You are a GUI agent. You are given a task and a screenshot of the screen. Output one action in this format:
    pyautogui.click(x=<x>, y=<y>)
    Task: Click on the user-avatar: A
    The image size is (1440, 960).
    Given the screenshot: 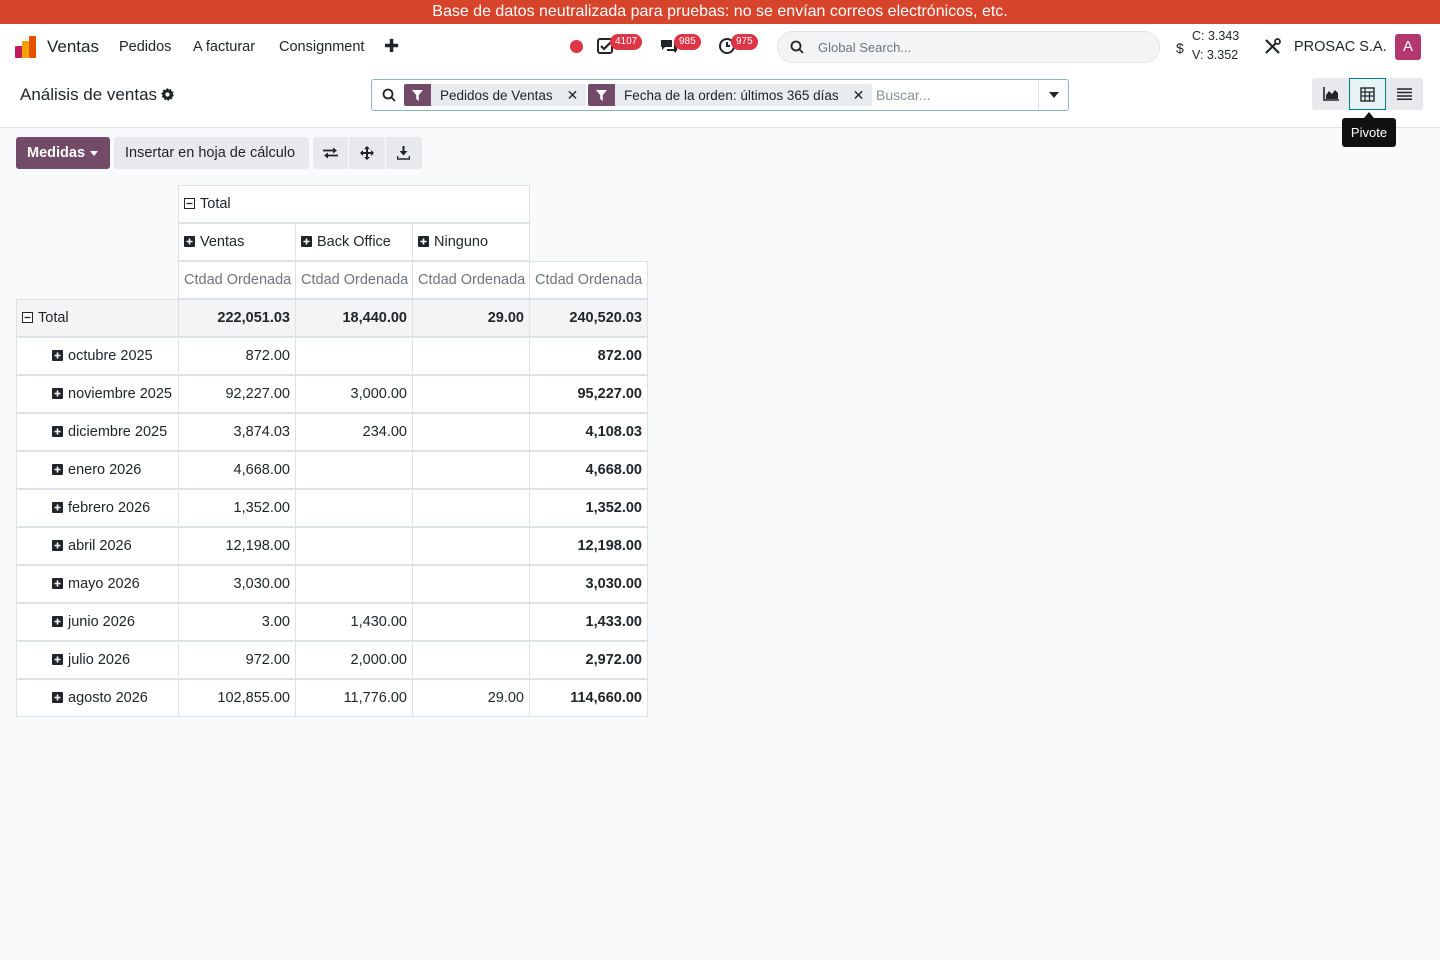 What is the action you would take?
    pyautogui.click(x=1408, y=47)
    